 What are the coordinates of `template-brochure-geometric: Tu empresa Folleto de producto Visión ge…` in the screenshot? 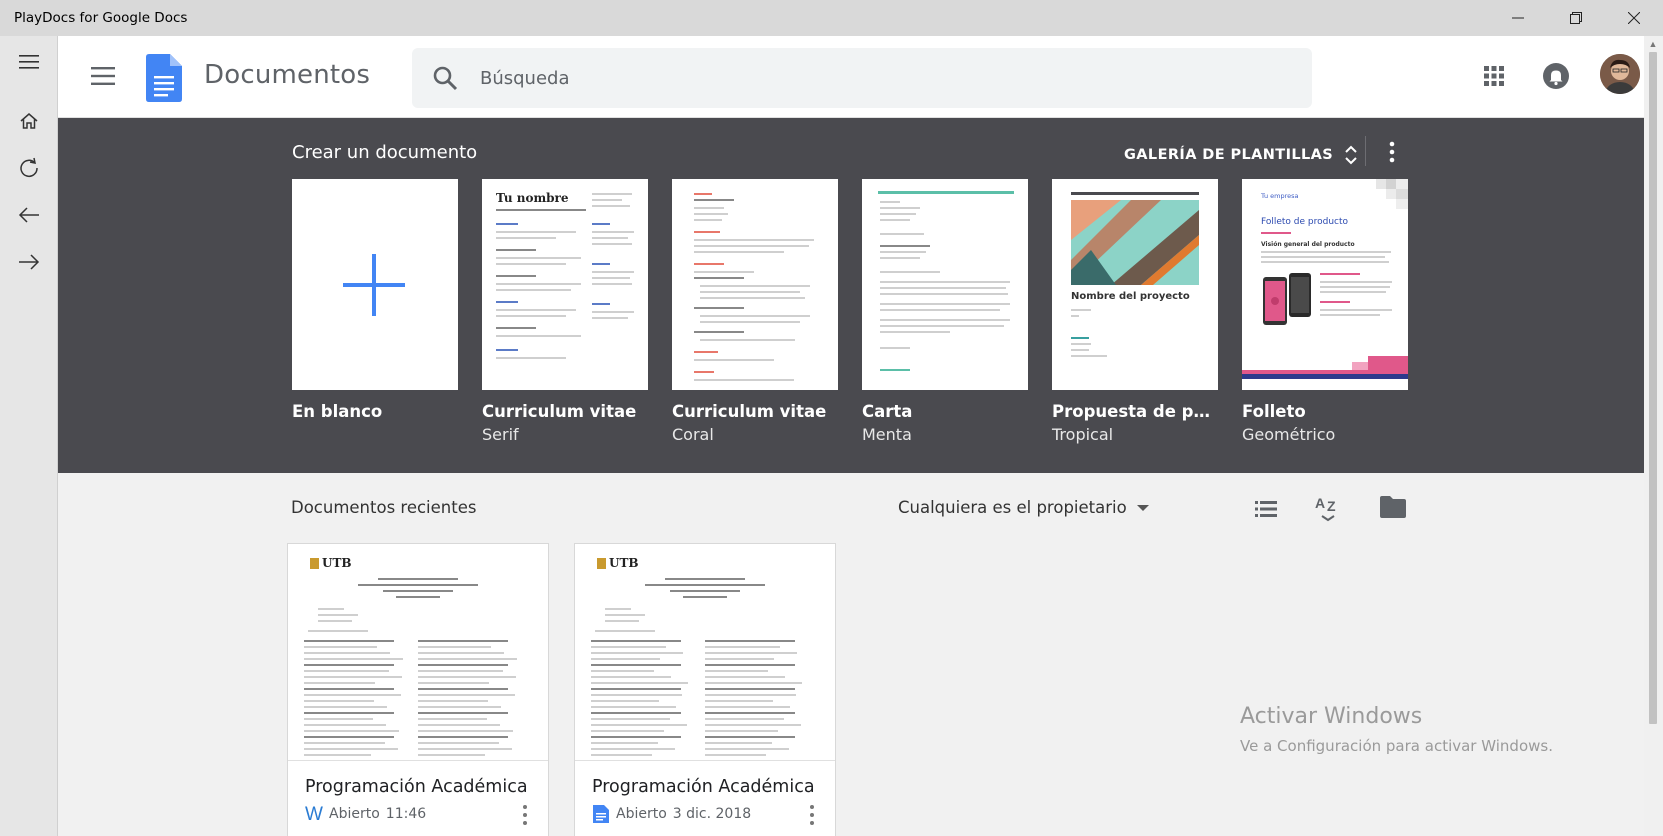 It's located at (1325, 311).